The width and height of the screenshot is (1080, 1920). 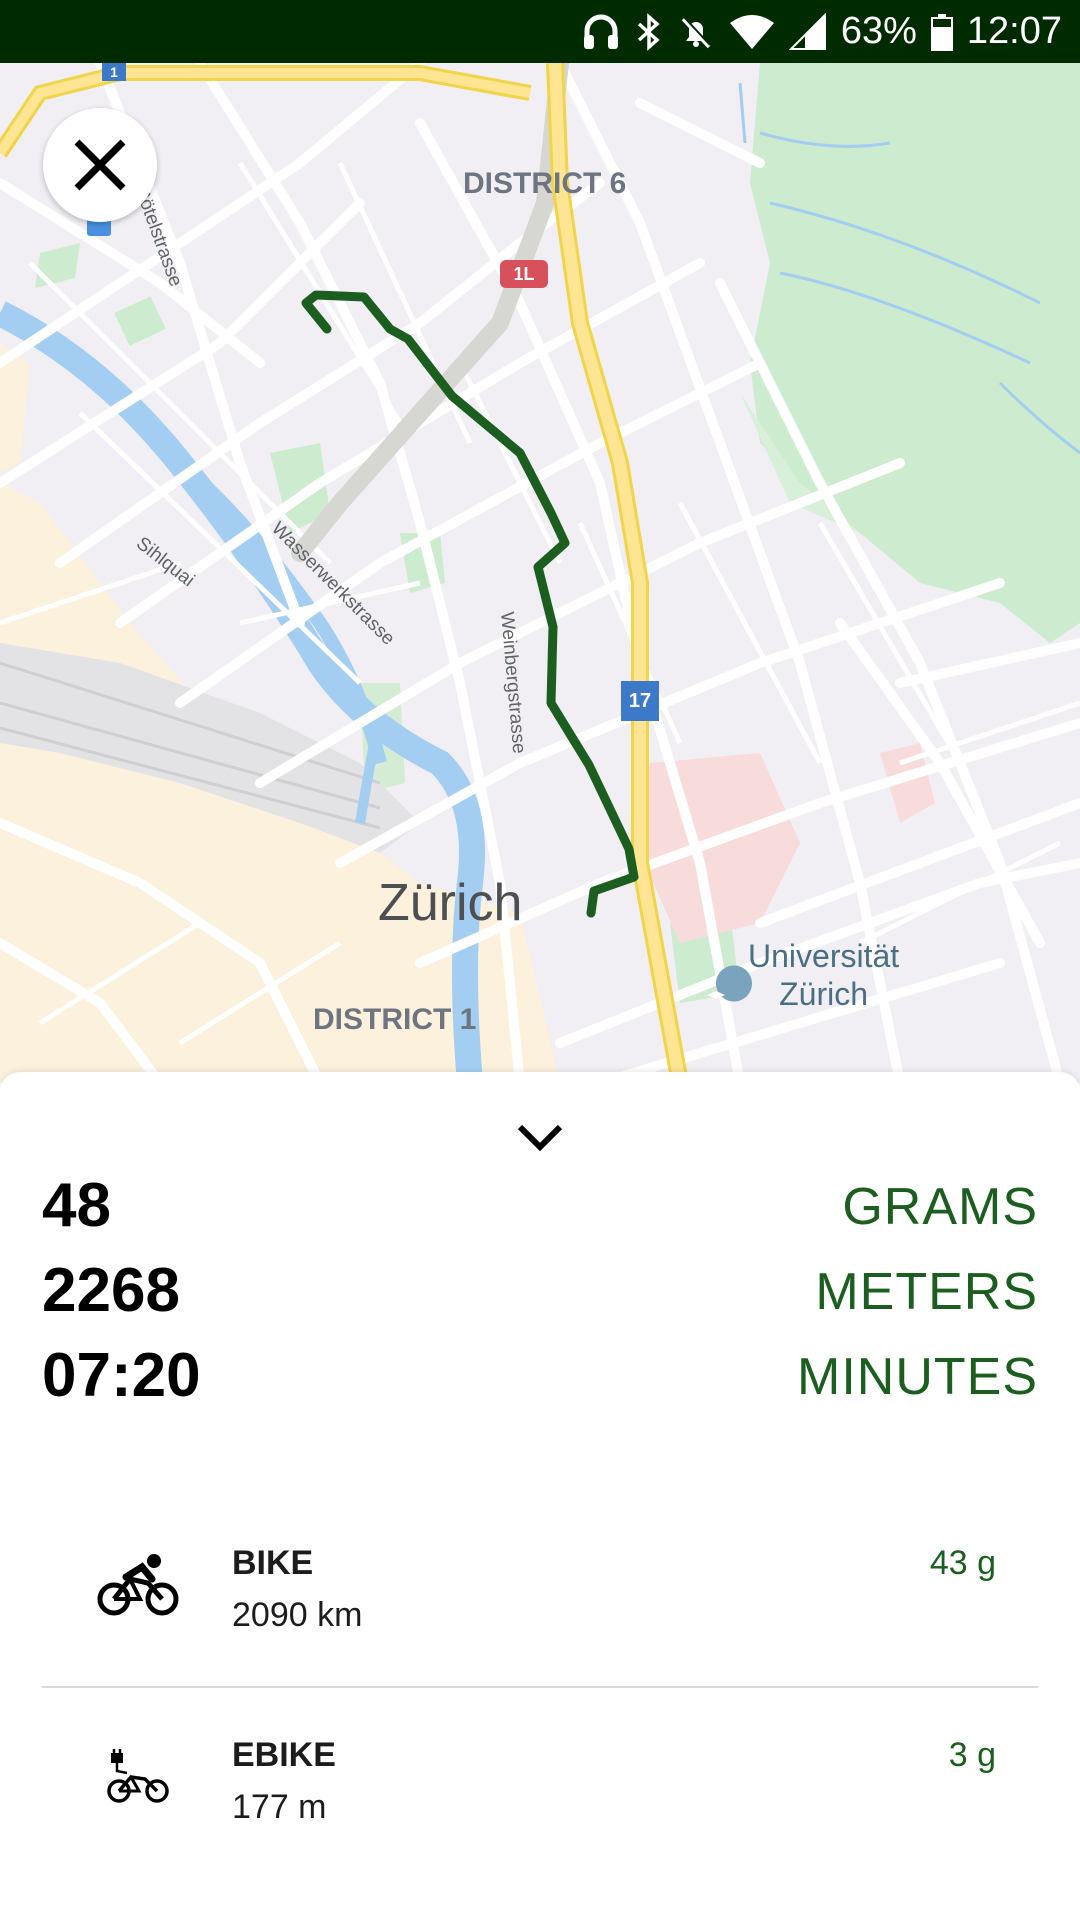 What do you see at coordinates (824, 994) in the screenshot?
I see `poi-label-line2: Zürich` at bounding box center [824, 994].